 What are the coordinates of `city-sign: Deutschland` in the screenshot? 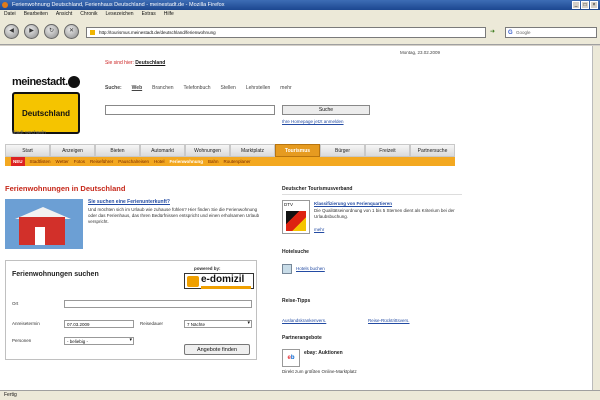 It's located at (46, 113).